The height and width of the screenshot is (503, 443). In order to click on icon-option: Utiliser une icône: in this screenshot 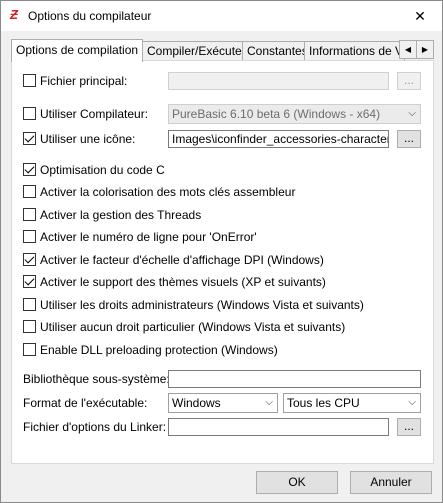, I will do `click(93, 139)`.